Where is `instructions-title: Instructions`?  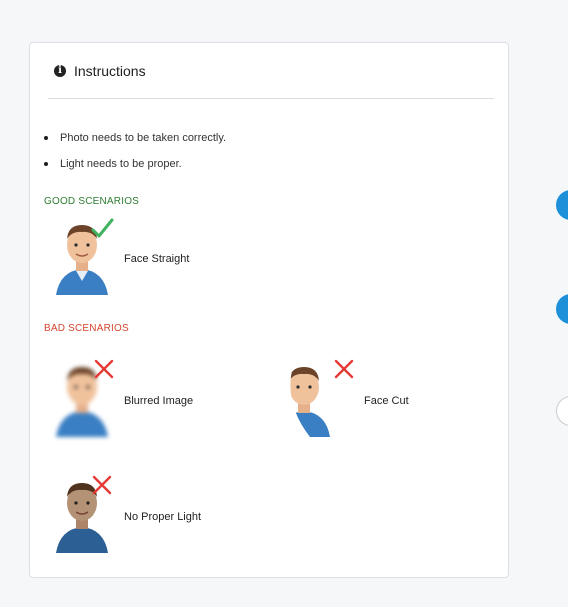
instructions-title: Instructions is located at coordinates (110, 71).